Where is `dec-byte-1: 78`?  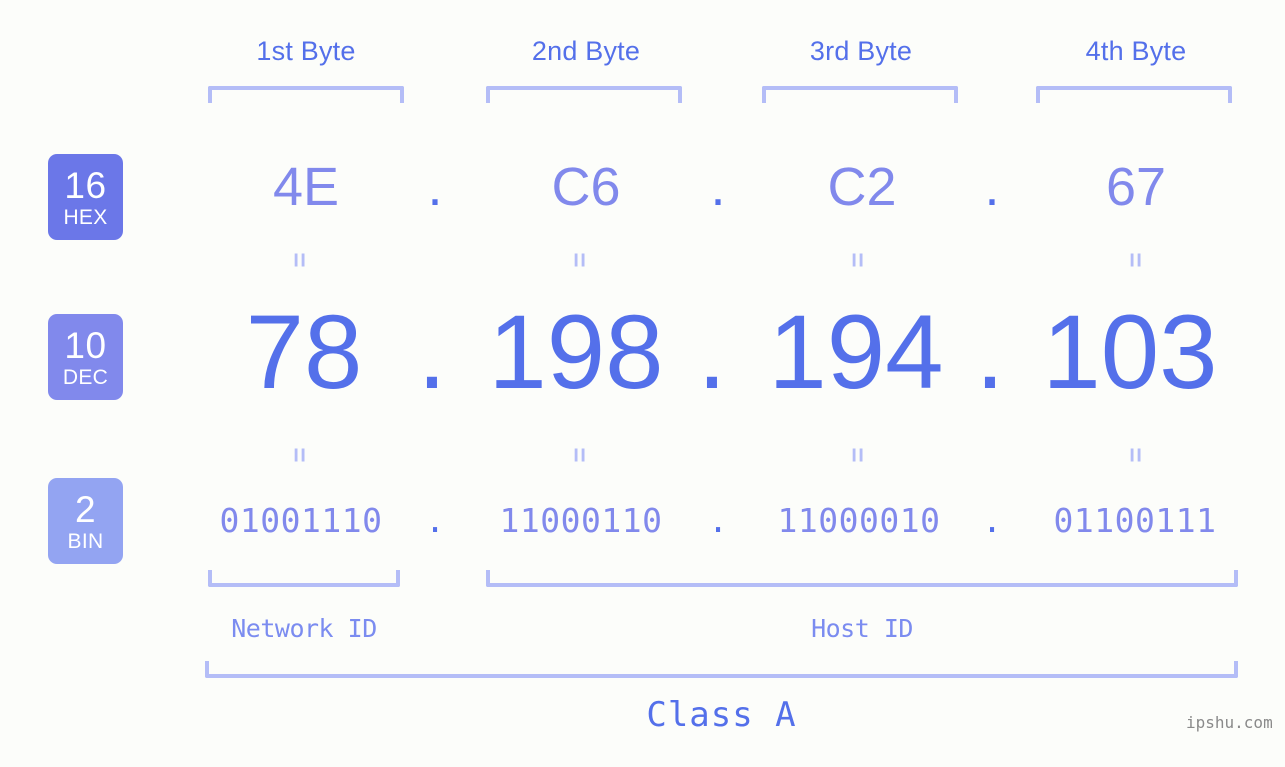 dec-byte-1: 78 is located at coordinates (304, 352).